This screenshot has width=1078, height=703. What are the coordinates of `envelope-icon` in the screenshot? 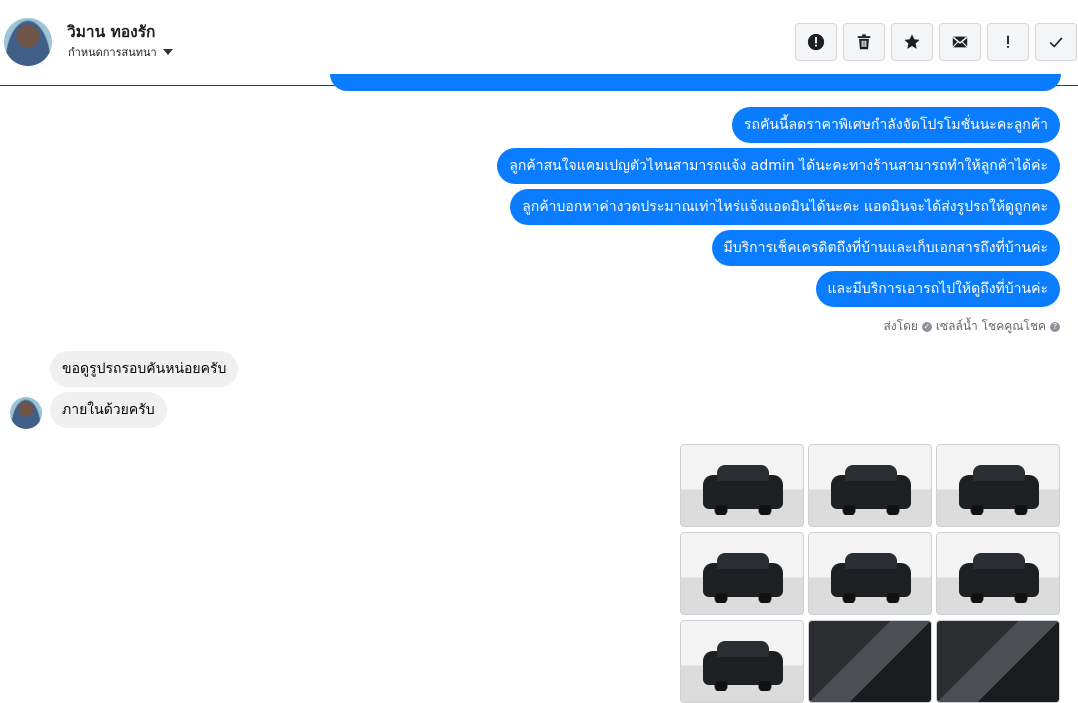 It's located at (960, 42).